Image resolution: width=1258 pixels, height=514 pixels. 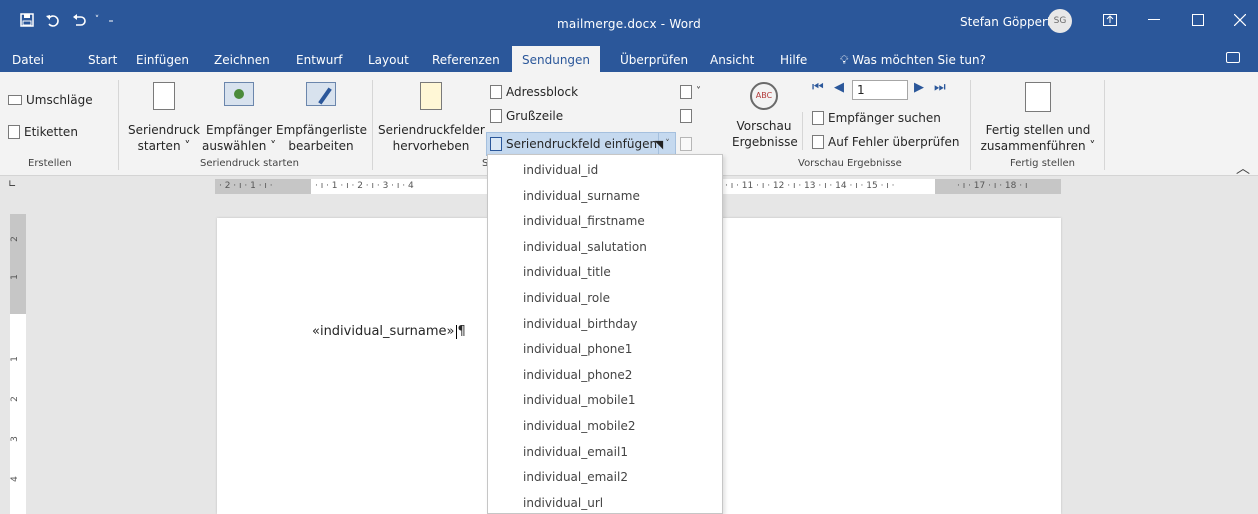 What do you see at coordinates (15, 100) in the screenshot?
I see `envelope-icon` at bounding box center [15, 100].